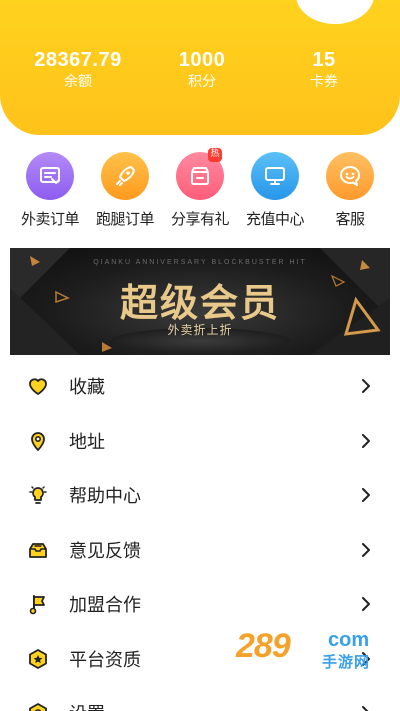  I want to click on customer-service-button: 客服, so click(350, 192).